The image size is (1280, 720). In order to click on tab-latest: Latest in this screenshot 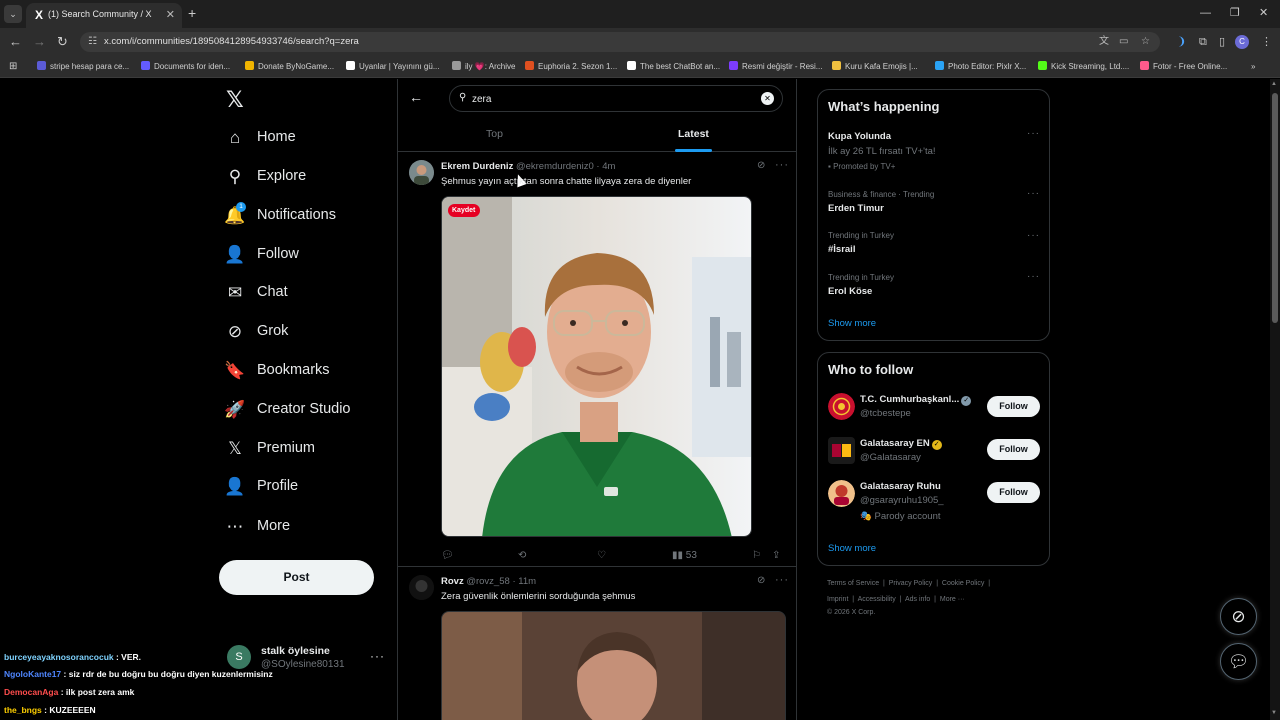, I will do `click(693, 134)`.